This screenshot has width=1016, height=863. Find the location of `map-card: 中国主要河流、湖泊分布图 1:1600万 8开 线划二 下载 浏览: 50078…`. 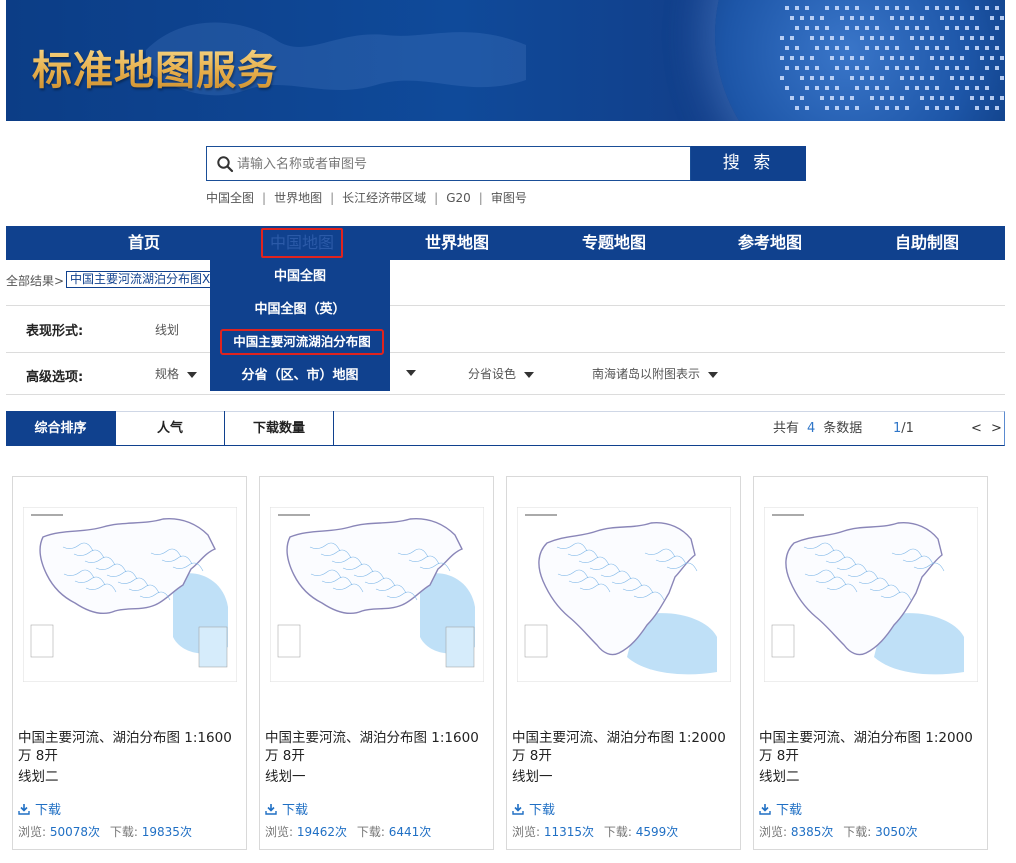

map-card: 中国主要河流、湖泊分布图 1:1600万 8开 线划二 下载 浏览: 50078… is located at coordinates (129, 663).